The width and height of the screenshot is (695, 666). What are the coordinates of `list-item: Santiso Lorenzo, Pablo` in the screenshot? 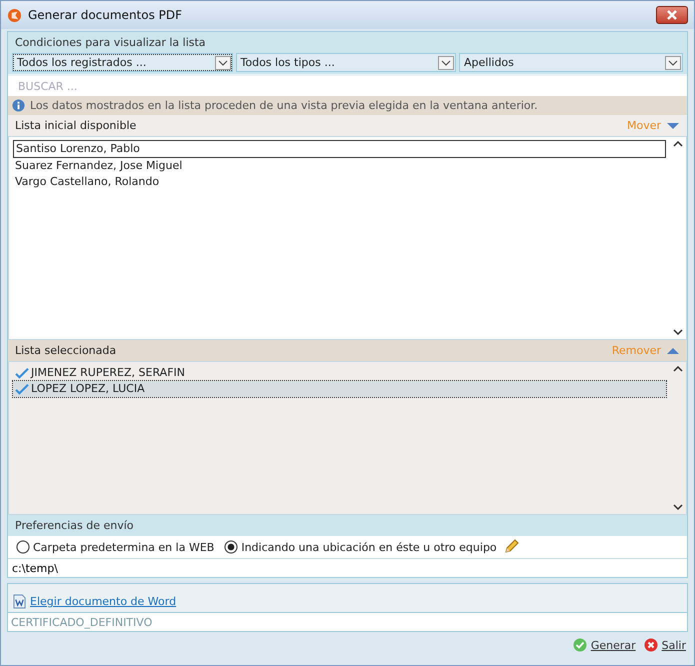 It's located at (339, 149).